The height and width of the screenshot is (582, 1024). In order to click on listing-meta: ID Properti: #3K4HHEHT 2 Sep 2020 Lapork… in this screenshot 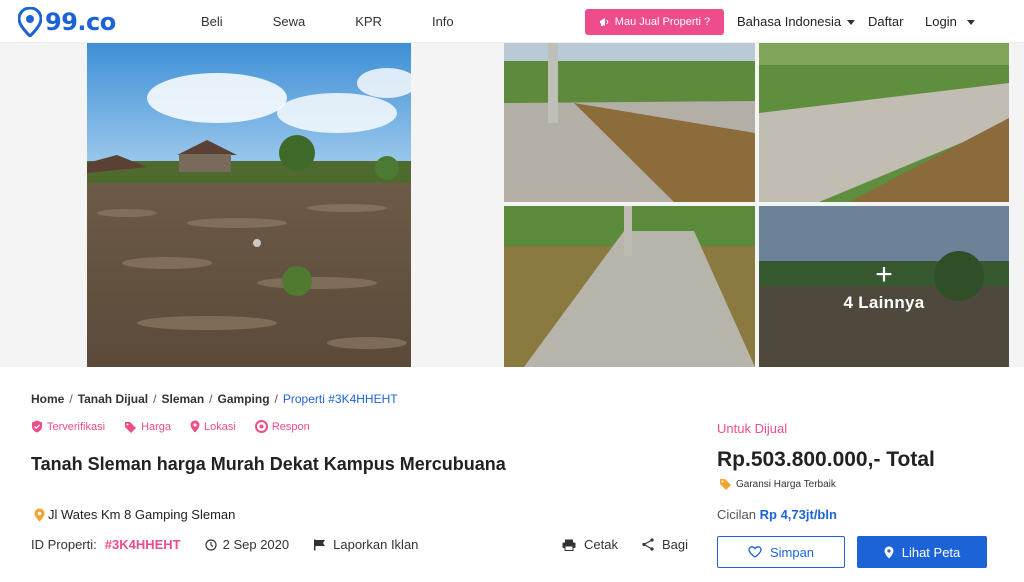, I will do `click(236, 544)`.